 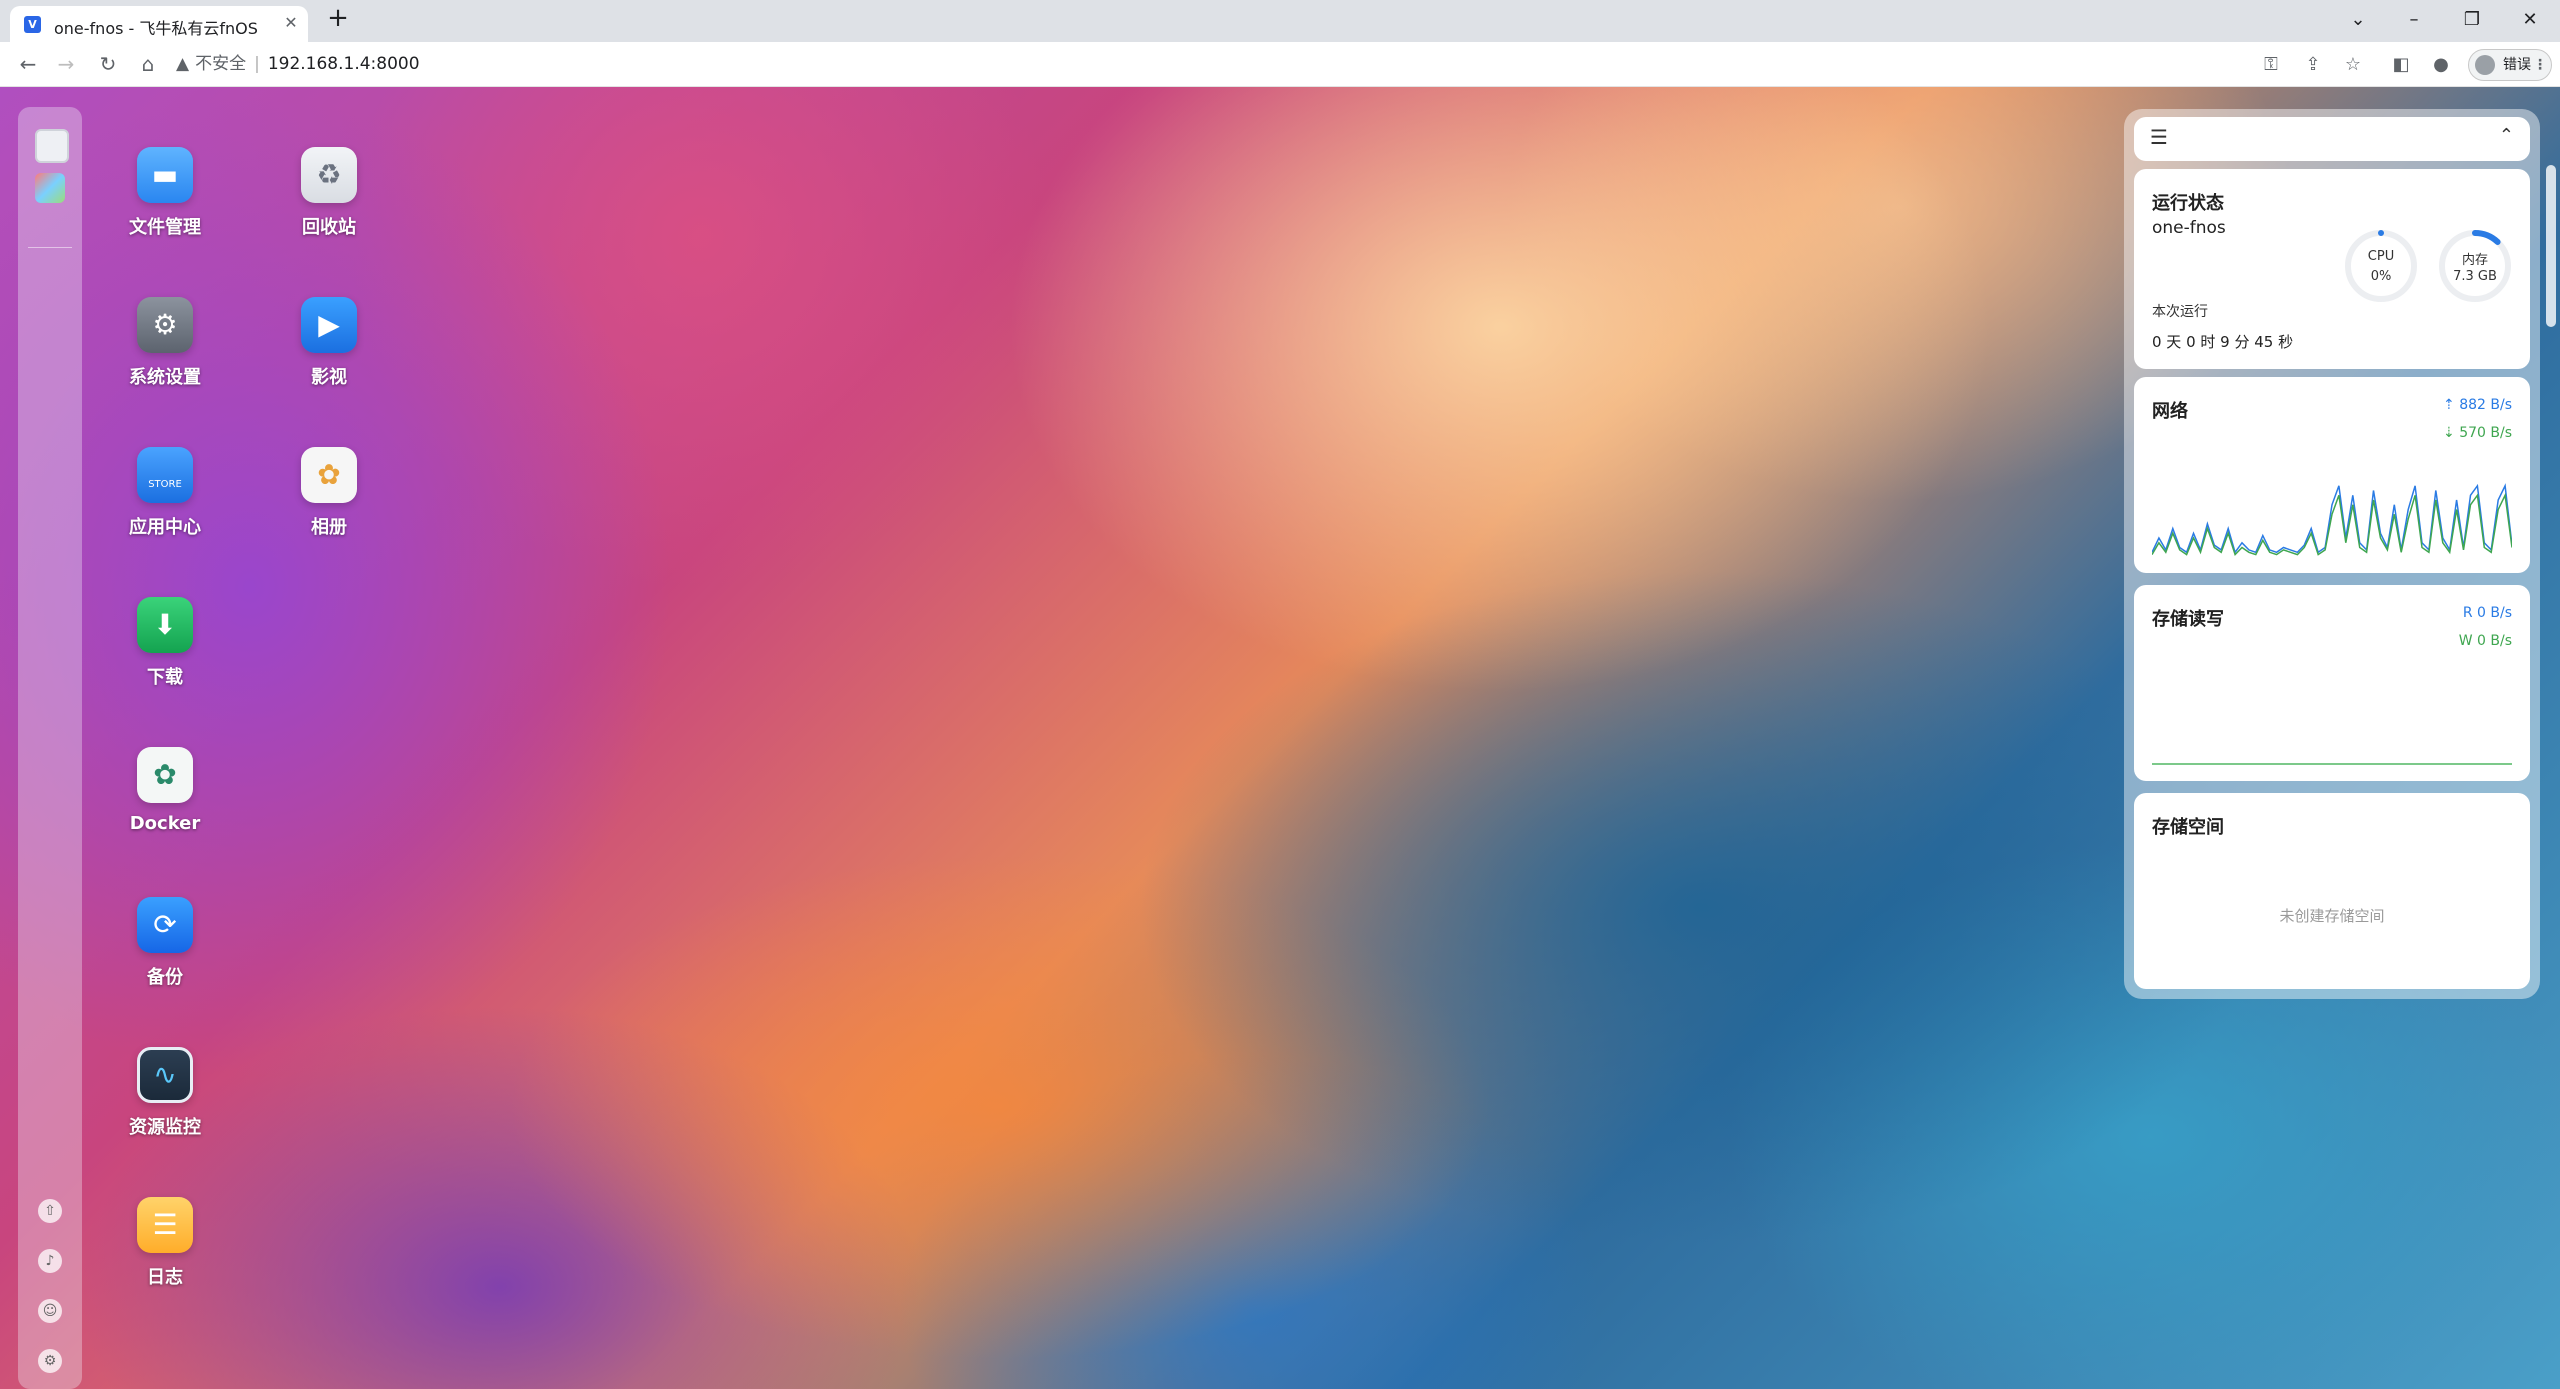 What do you see at coordinates (148, 64) in the screenshot?
I see `home-button: ⌂` at bounding box center [148, 64].